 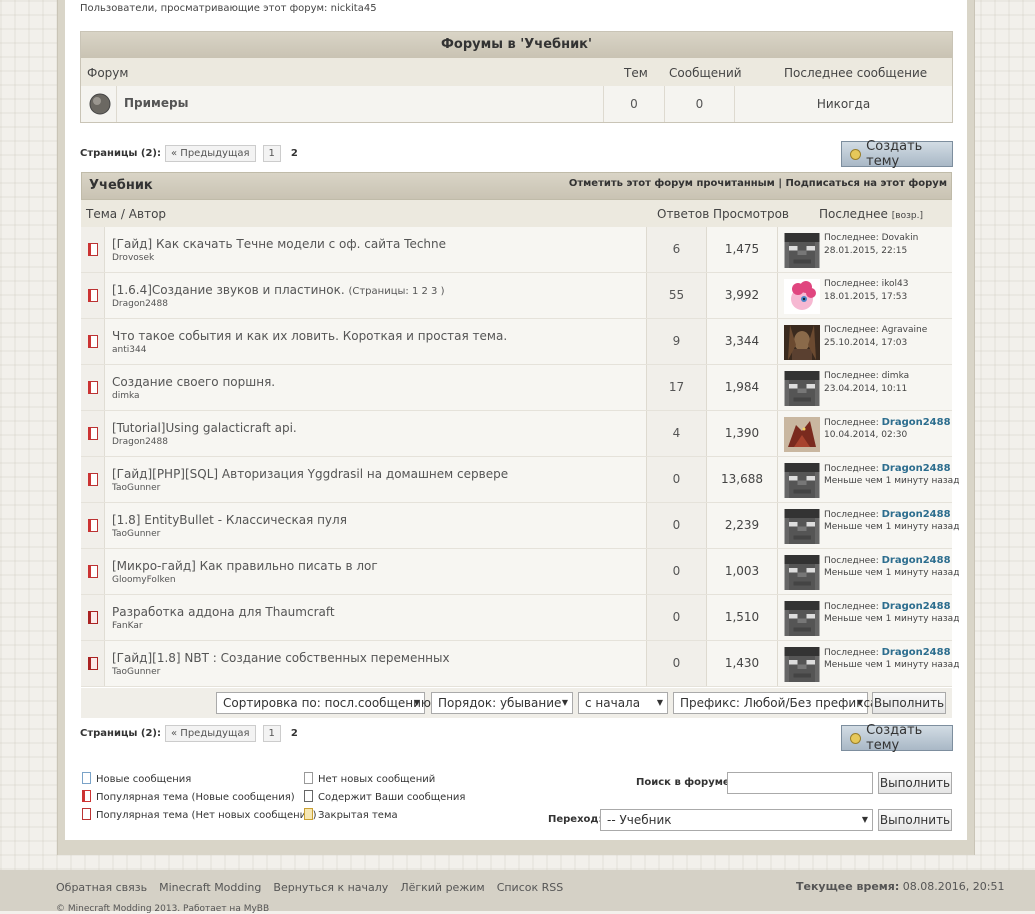 What do you see at coordinates (245, 566) in the screenshot?
I see `topic-title-link: [Микро-гайд] Как правильно писать в лог` at bounding box center [245, 566].